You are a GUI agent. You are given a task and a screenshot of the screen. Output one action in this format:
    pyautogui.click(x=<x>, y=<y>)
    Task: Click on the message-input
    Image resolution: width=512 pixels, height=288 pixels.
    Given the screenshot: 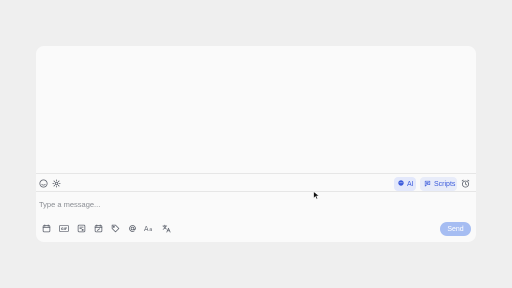 What is the action you would take?
    pyautogui.click(x=254, y=204)
    